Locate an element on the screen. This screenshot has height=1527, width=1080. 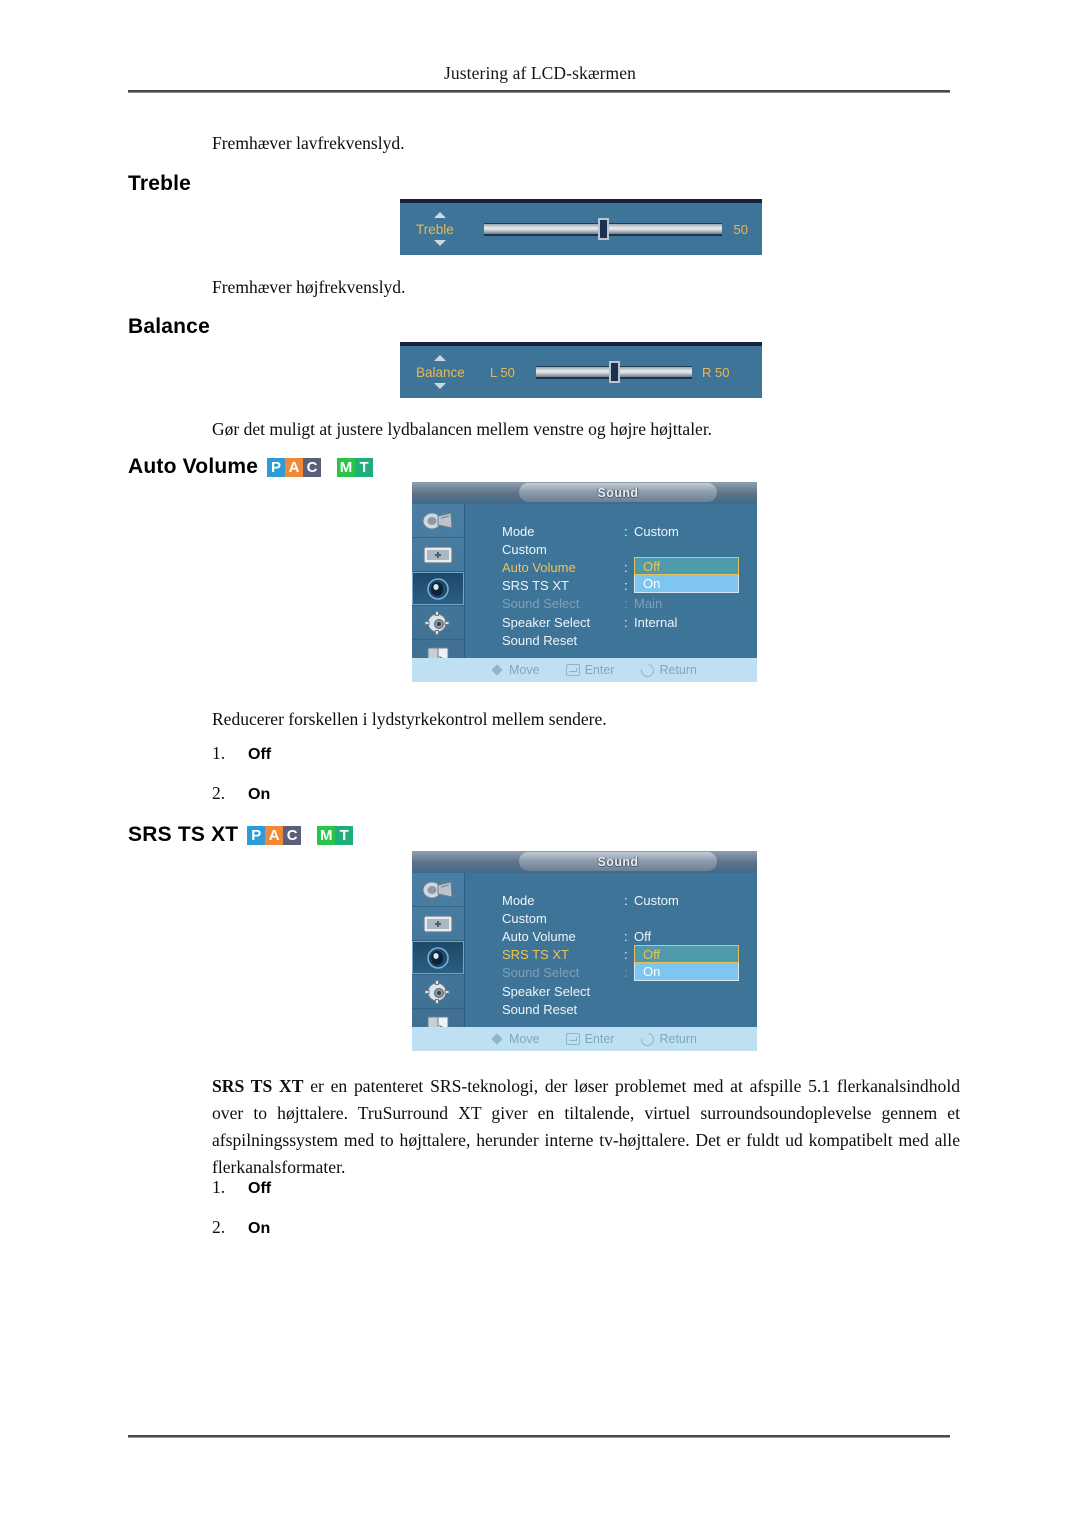
treble-slider-handle is located at coordinates (603, 228).